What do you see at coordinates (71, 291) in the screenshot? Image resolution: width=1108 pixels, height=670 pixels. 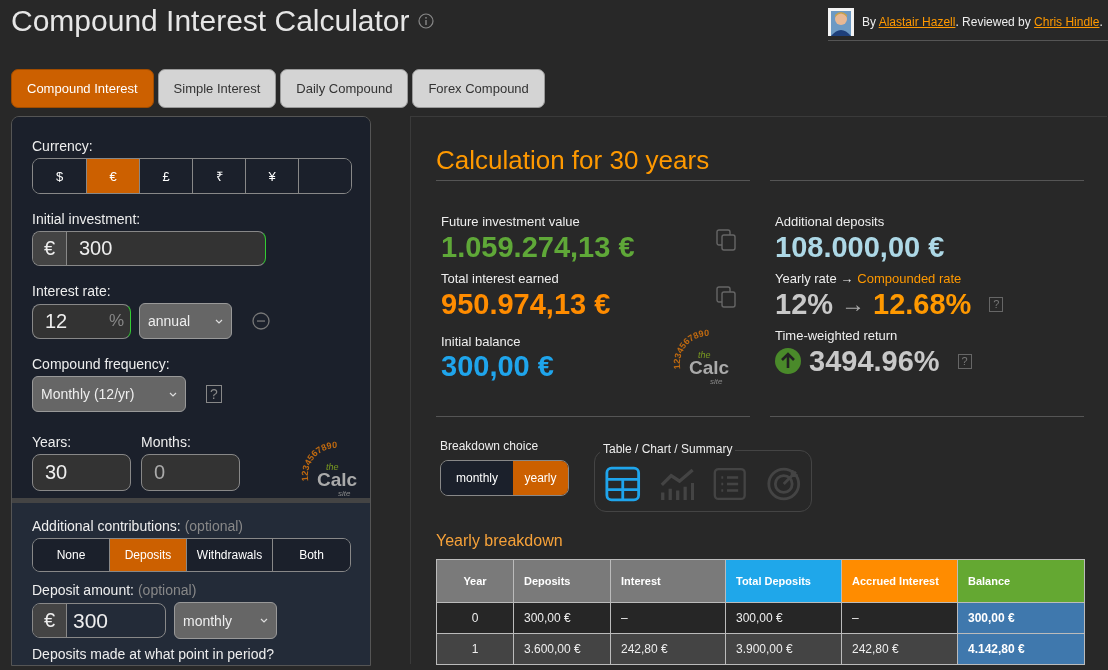 I see `field-label: Interest rate:` at bounding box center [71, 291].